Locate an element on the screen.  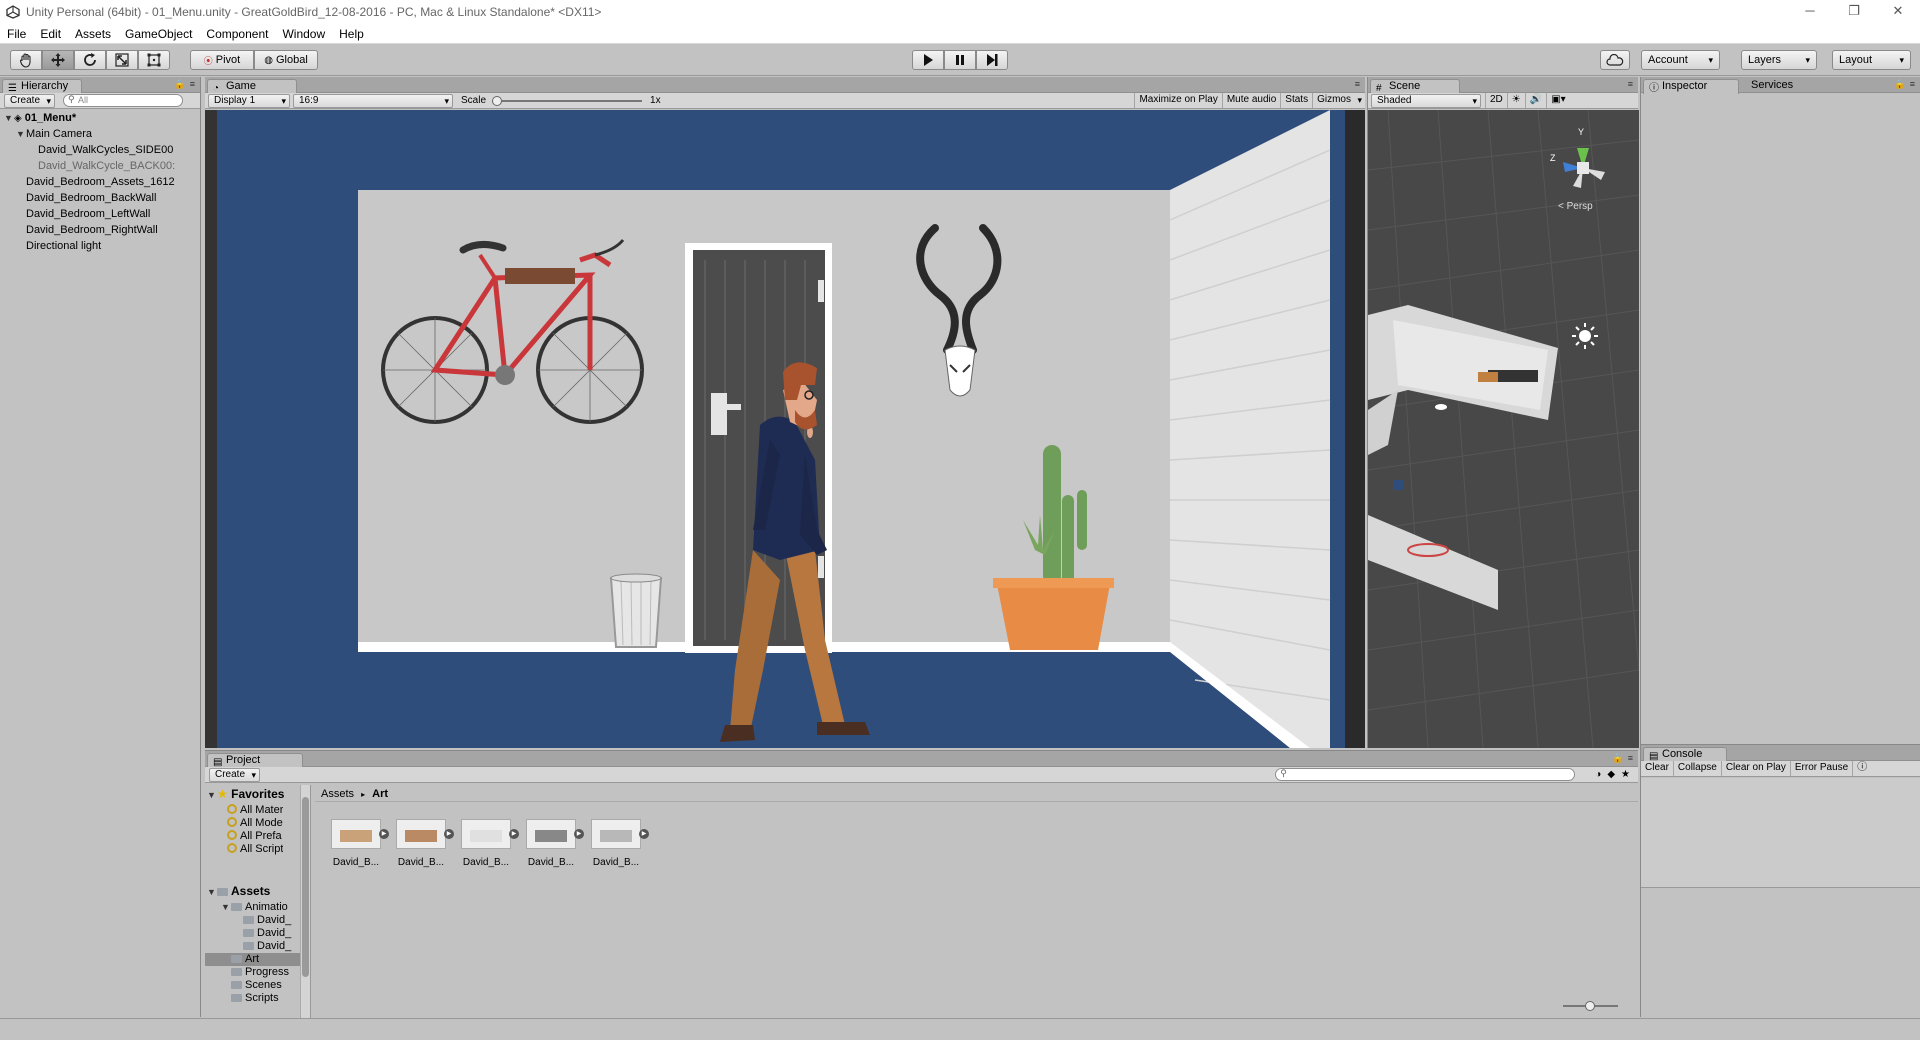
assets-header: ▼ Assets is located at coordinates (238, 891).